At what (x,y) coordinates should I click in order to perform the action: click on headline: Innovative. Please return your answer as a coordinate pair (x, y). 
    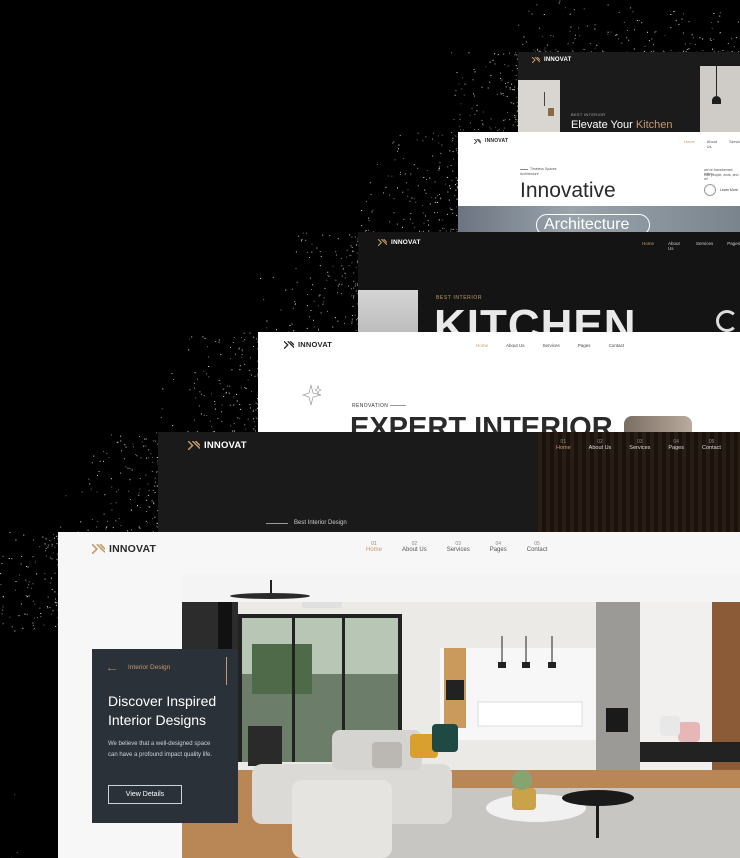
    Looking at the image, I should click on (568, 190).